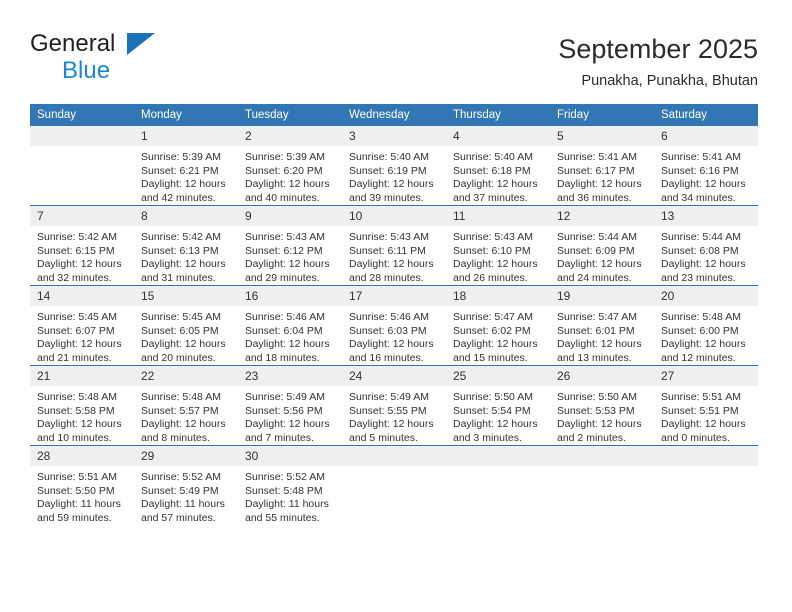  I want to click on daylight-text-line2: and 59 minutes., so click(74, 517).